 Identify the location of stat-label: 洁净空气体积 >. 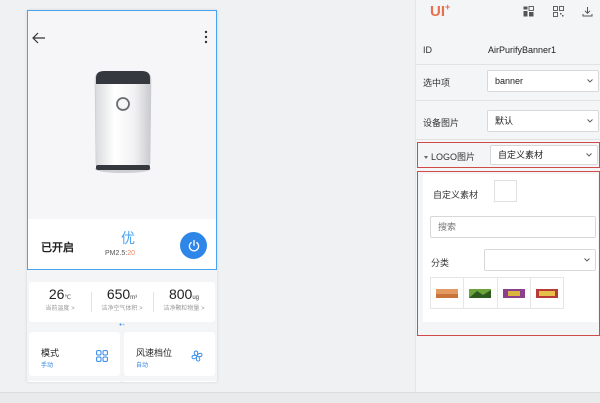
(122, 309).